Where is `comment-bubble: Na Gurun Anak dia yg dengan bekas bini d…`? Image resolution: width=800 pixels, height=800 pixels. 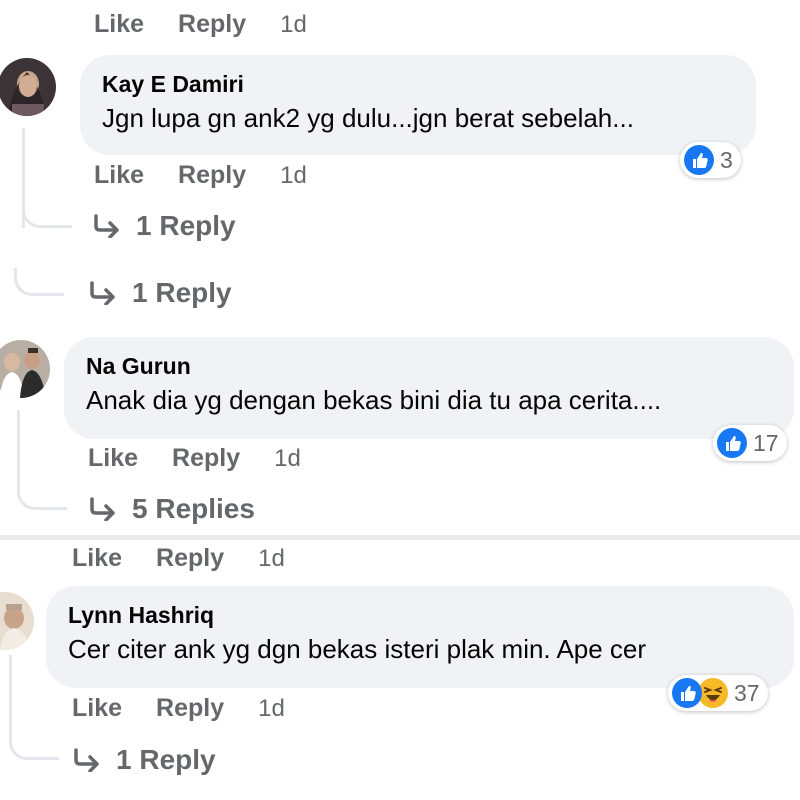 comment-bubble: Na Gurun Anak dia yg dengan bekas bini d… is located at coordinates (429, 388).